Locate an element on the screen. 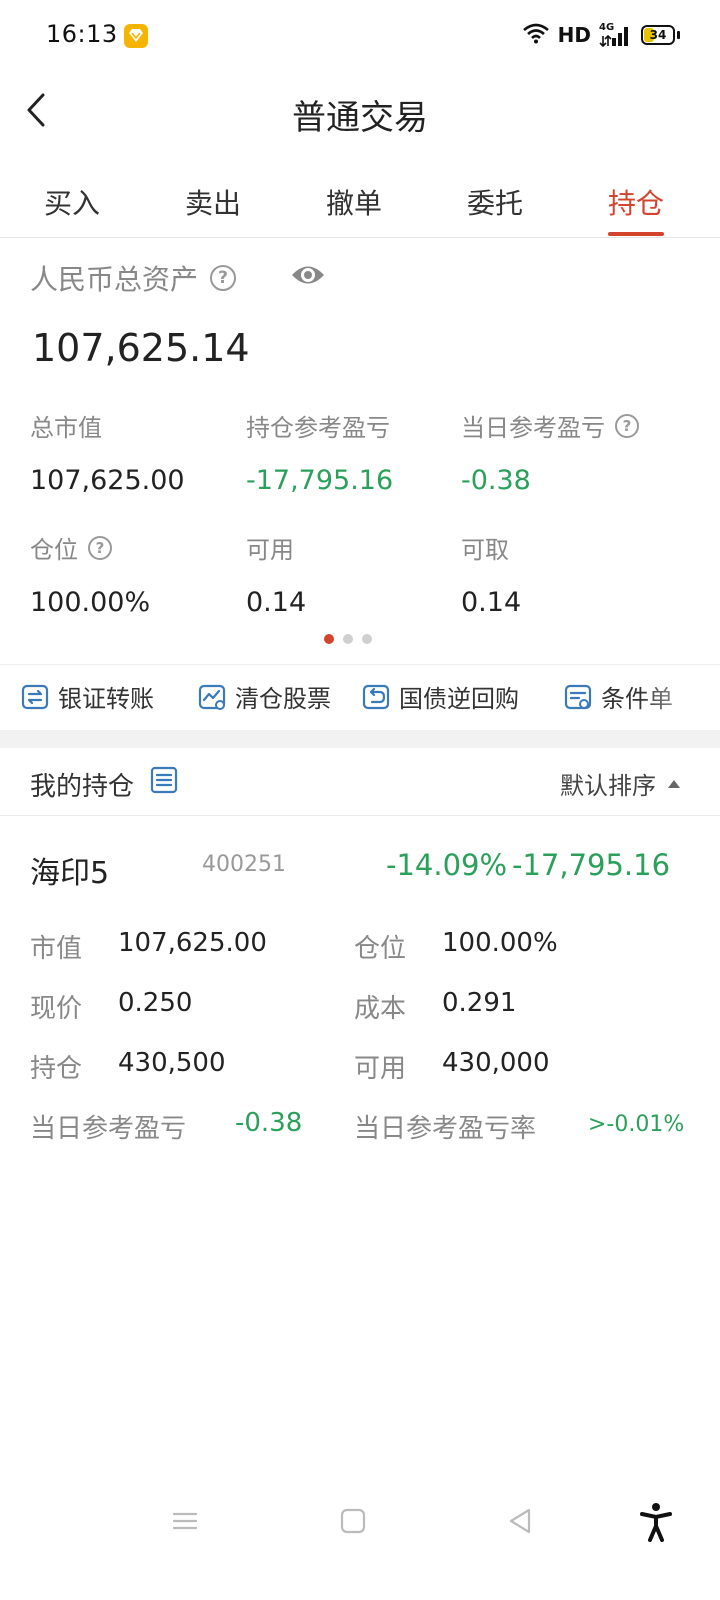 The image size is (720, 1600). field-holding: 430,500 is located at coordinates (172, 1063).